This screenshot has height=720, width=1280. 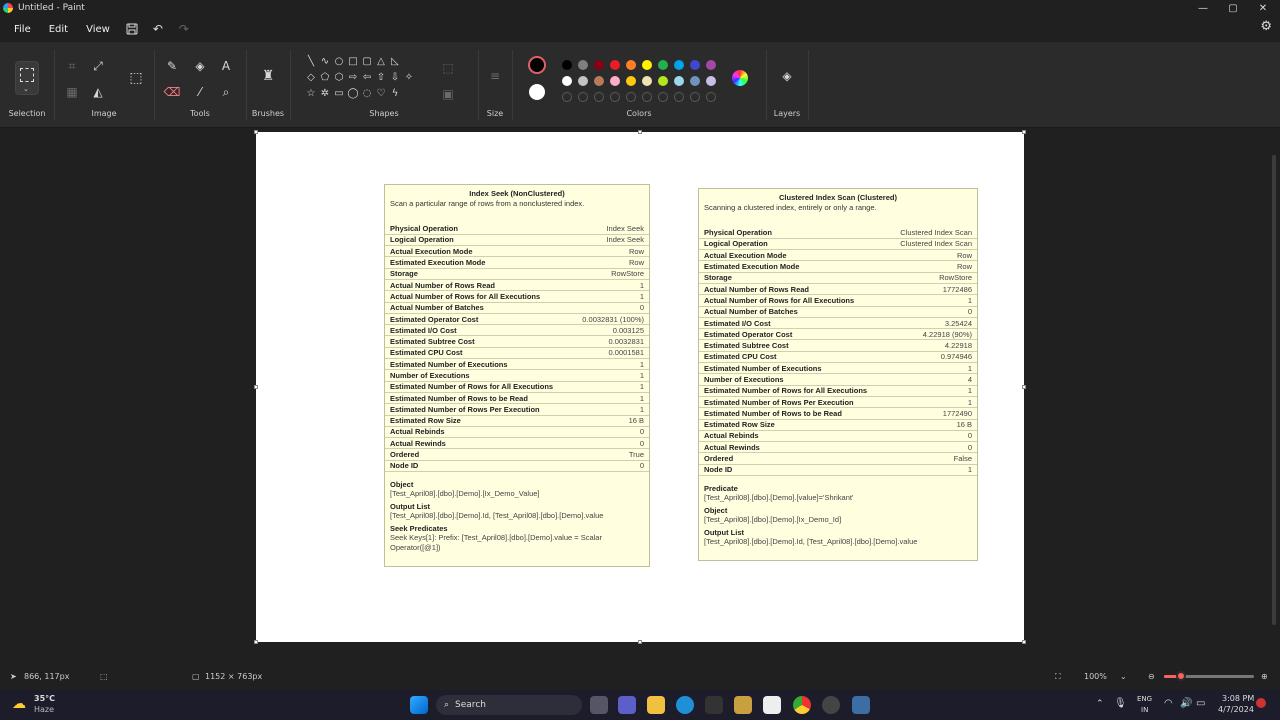 I want to click on shape-fill-icon: ▣, so click(x=448, y=94).